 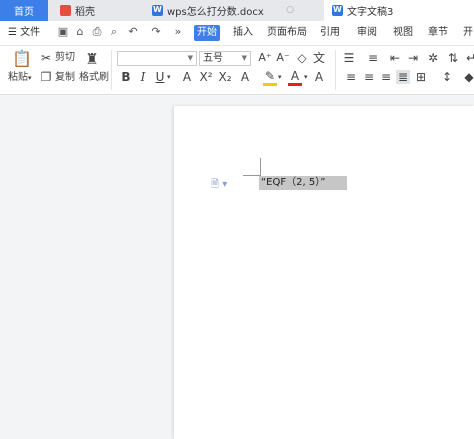 What do you see at coordinates (156, 32) in the screenshot?
I see `redo-icon: ↷` at bounding box center [156, 32].